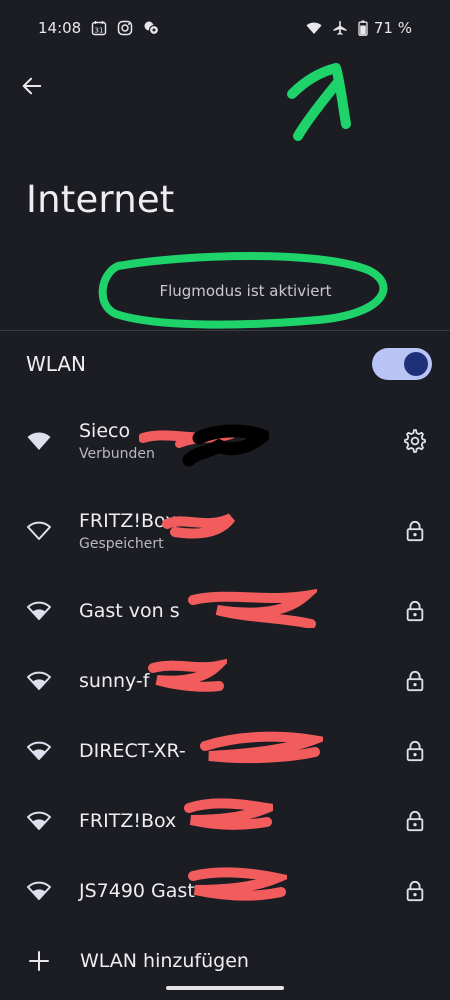 This screenshot has height=1000, width=450. What do you see at coordinates (314, 28) in the screenshot?
I see `wifi-icon` at bounding box center [314, 28].